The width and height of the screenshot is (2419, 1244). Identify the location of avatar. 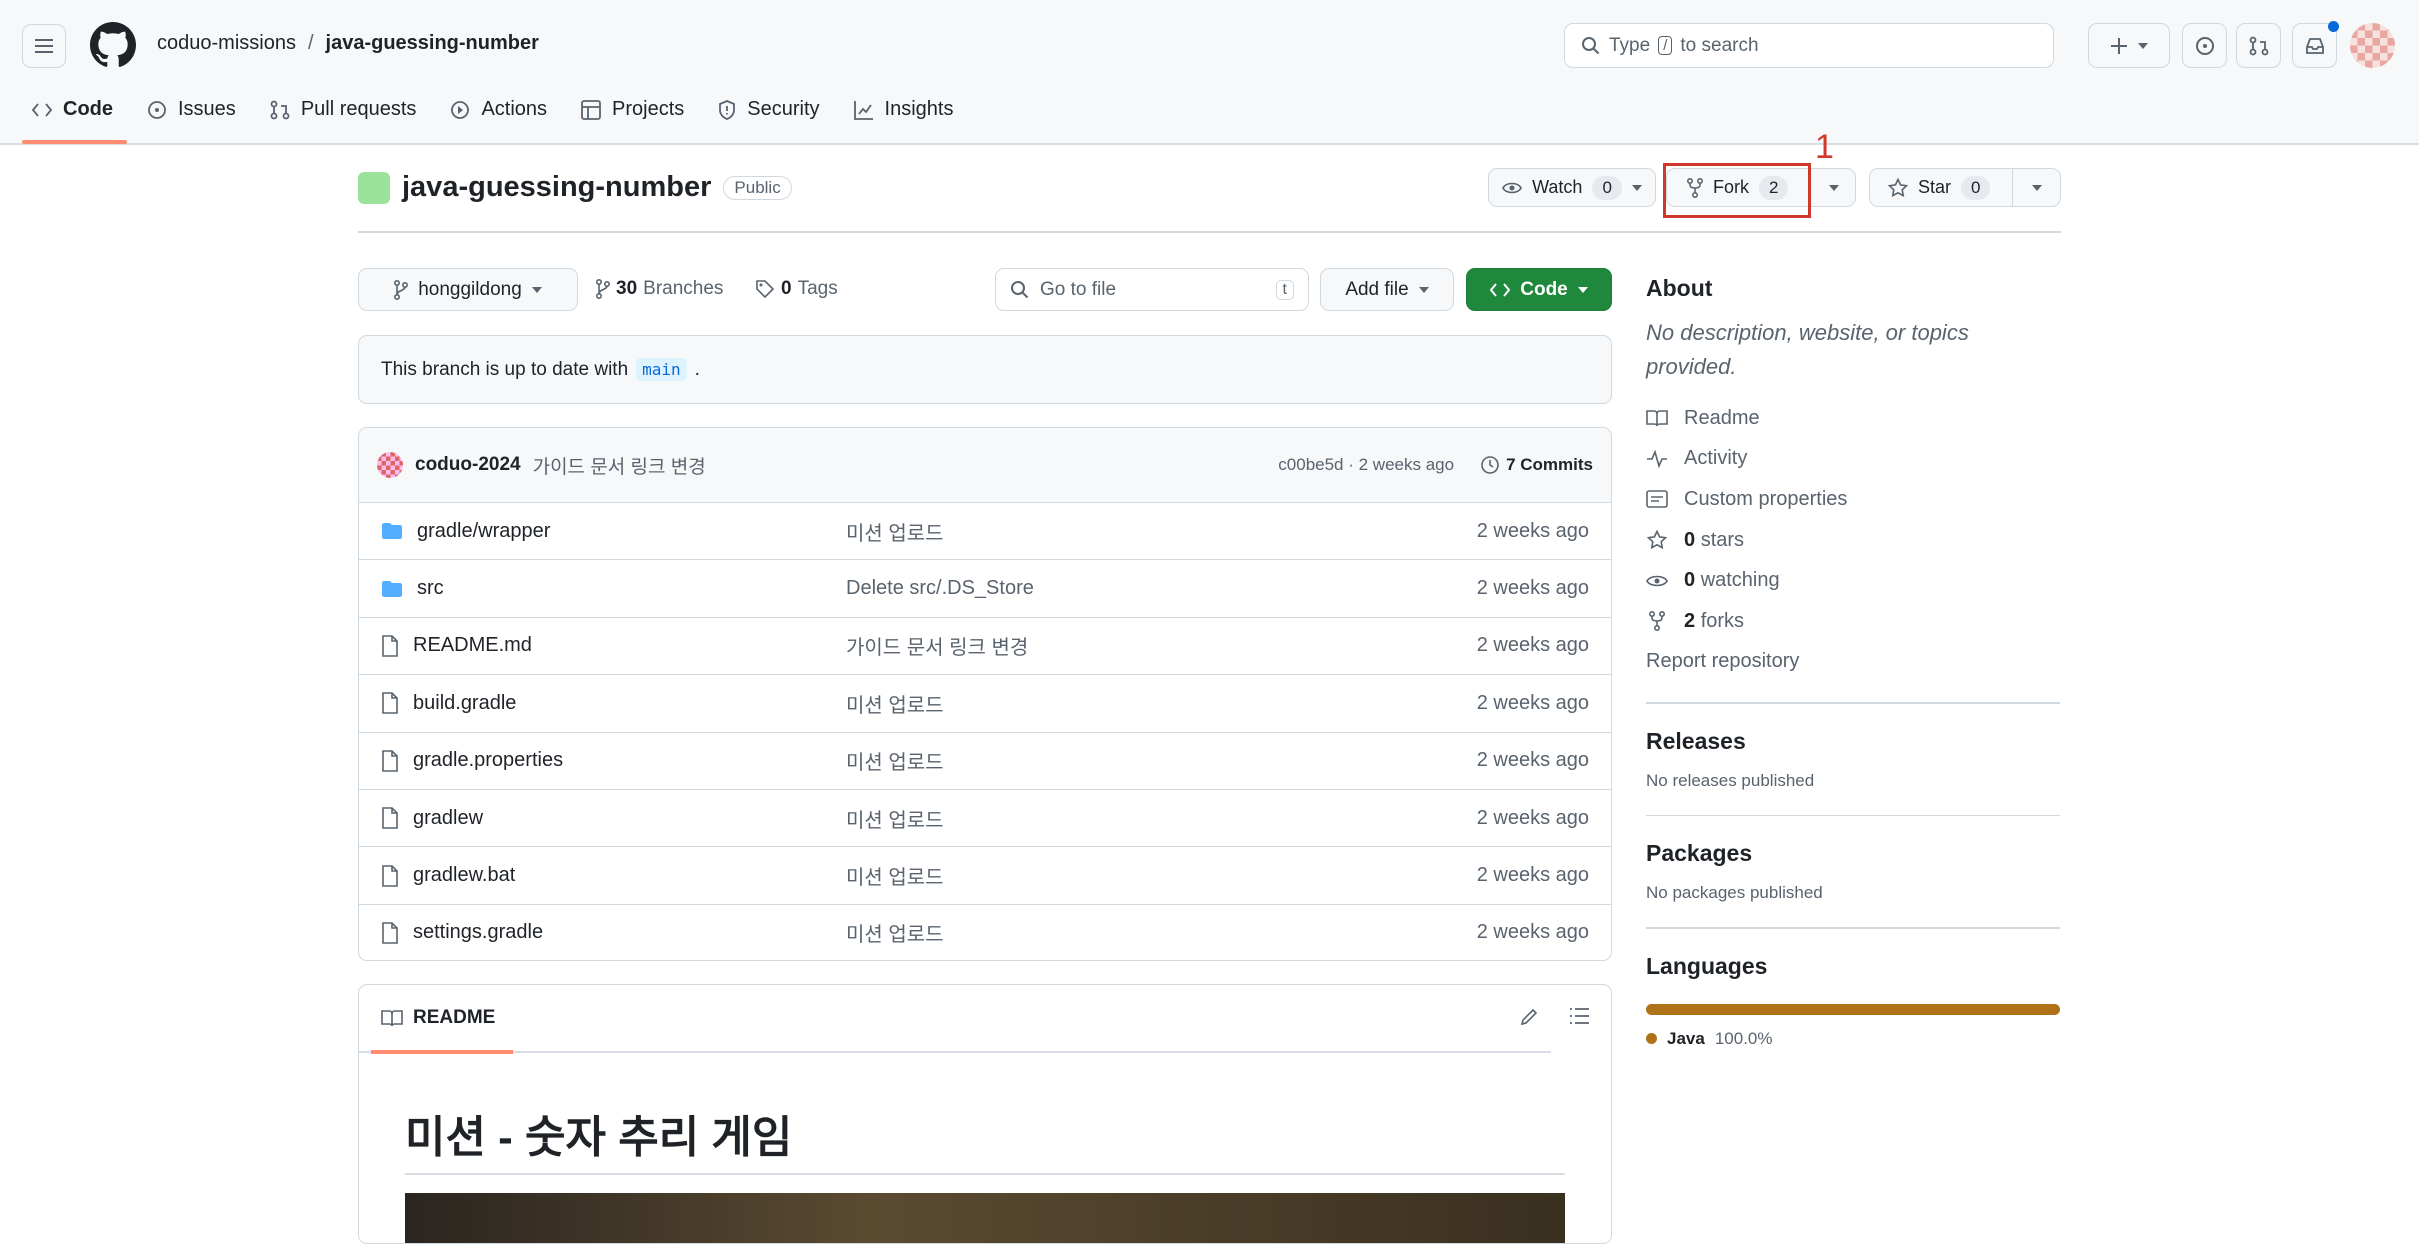
(2372, 45).